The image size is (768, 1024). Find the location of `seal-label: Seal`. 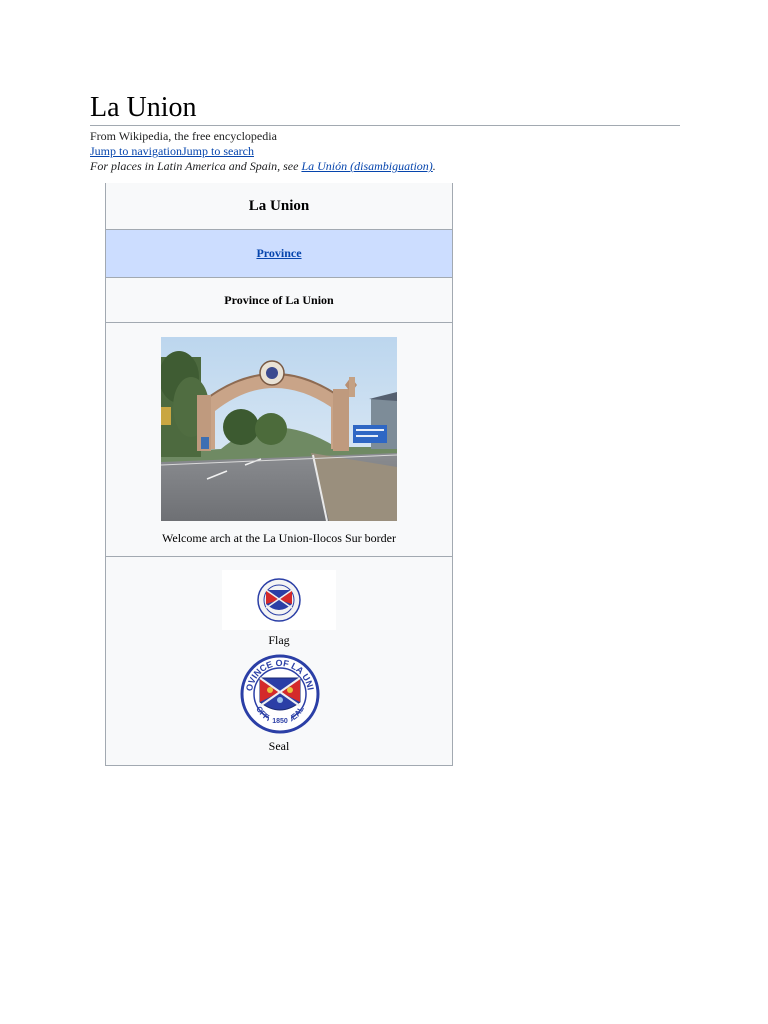

seal-label: Seal is located at coordinates (279, 746).